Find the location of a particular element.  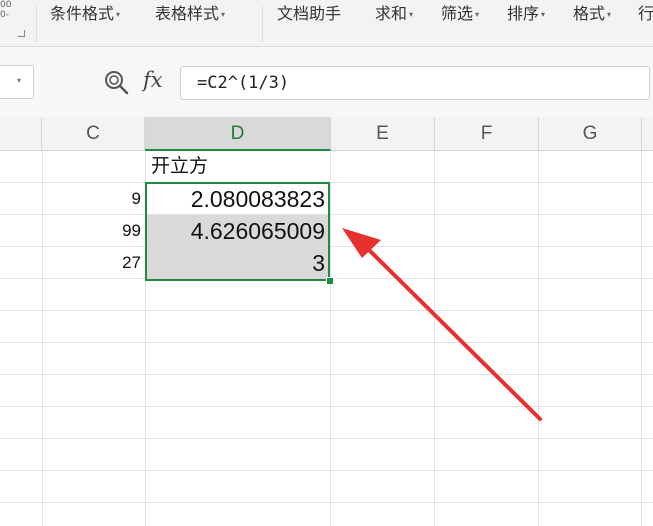

column-header-g: G is located at coordinates (590, 134).